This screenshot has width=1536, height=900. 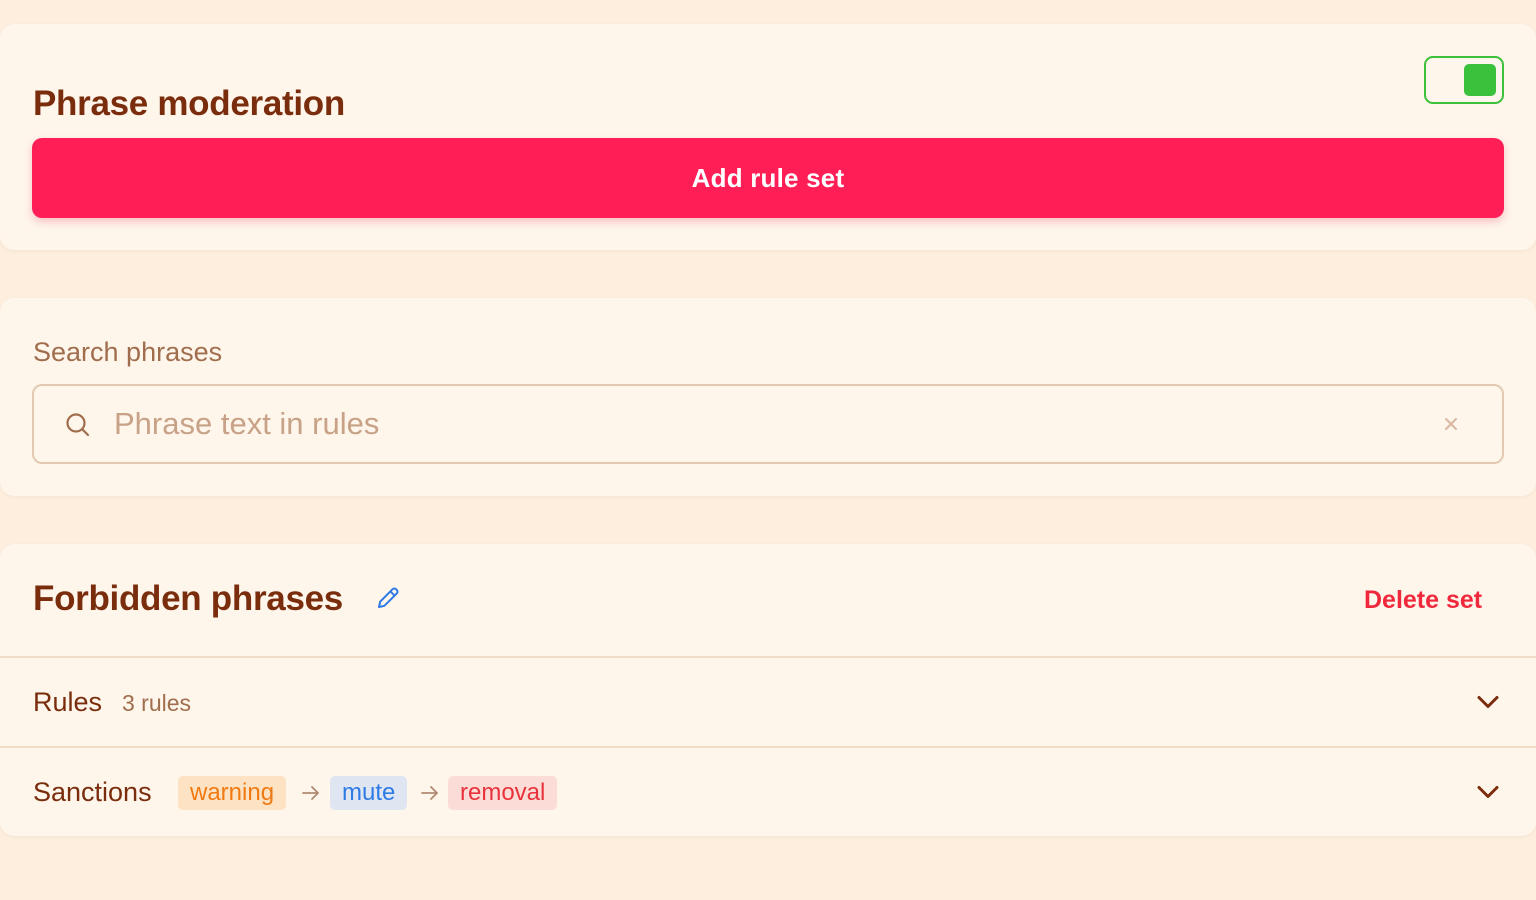 I want to click on toggle-knob, so click(x=1480, y=80).